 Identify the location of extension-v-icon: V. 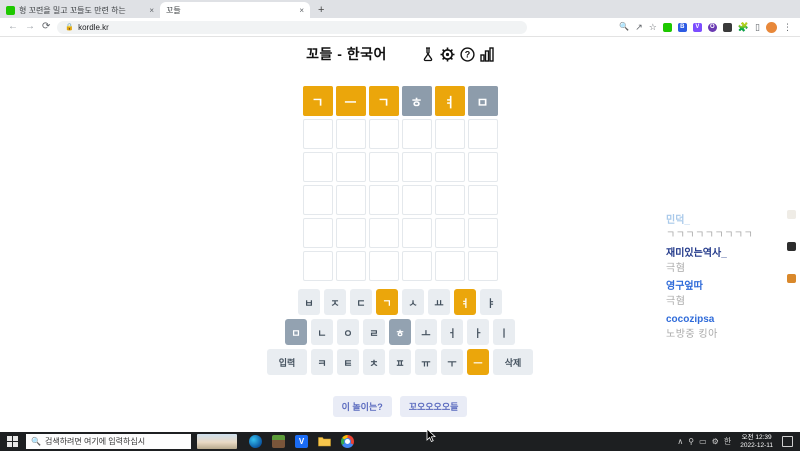
(697, 27).